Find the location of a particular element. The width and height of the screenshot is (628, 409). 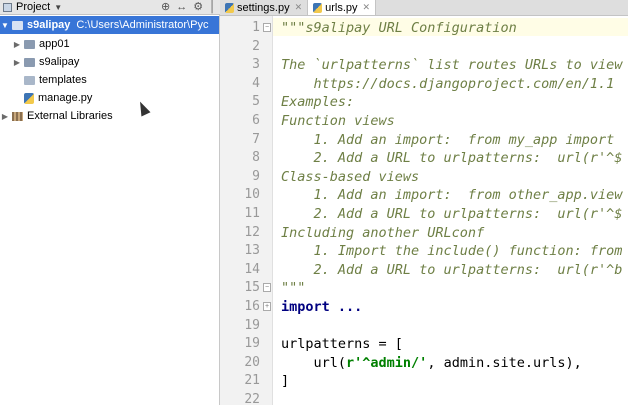

code-line: https://docs.djangoproject.com/en/1.1 is located at coordinates (448, 84).